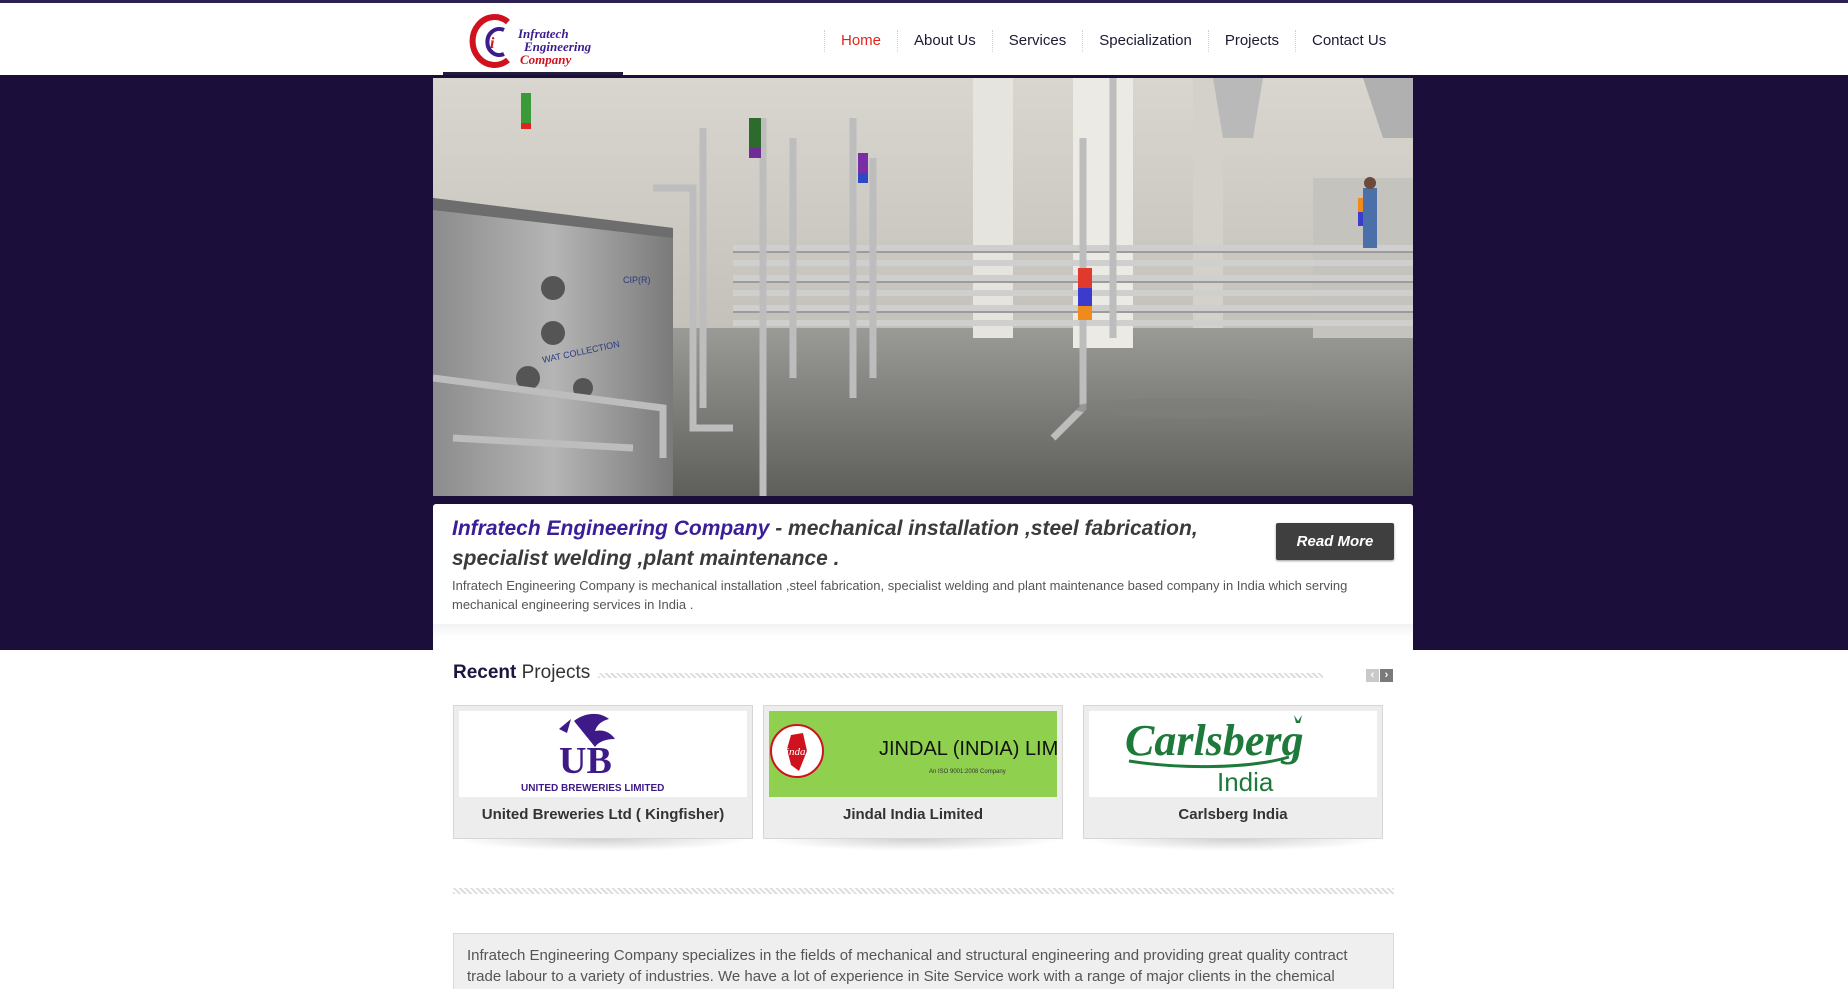 This screenshot has height=989, width=1848. Describe the element at coordinates (960, 675) in the screenshot. I see `section-title-rule` at that location.